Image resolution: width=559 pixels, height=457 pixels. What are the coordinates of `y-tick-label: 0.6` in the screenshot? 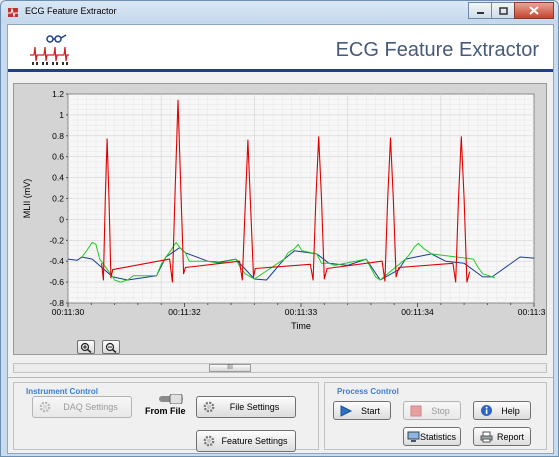 It's located at (58, 157).